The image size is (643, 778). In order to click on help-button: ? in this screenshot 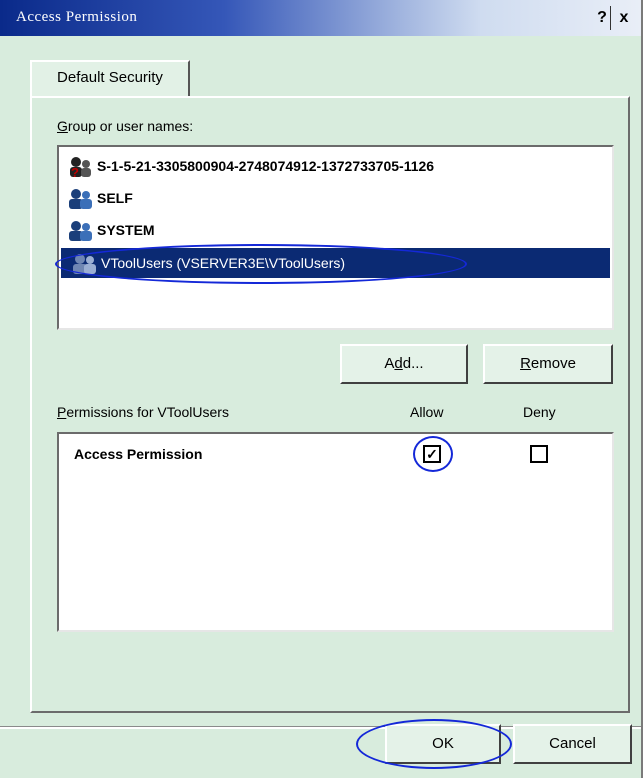, I will do `click(602, 18)`.